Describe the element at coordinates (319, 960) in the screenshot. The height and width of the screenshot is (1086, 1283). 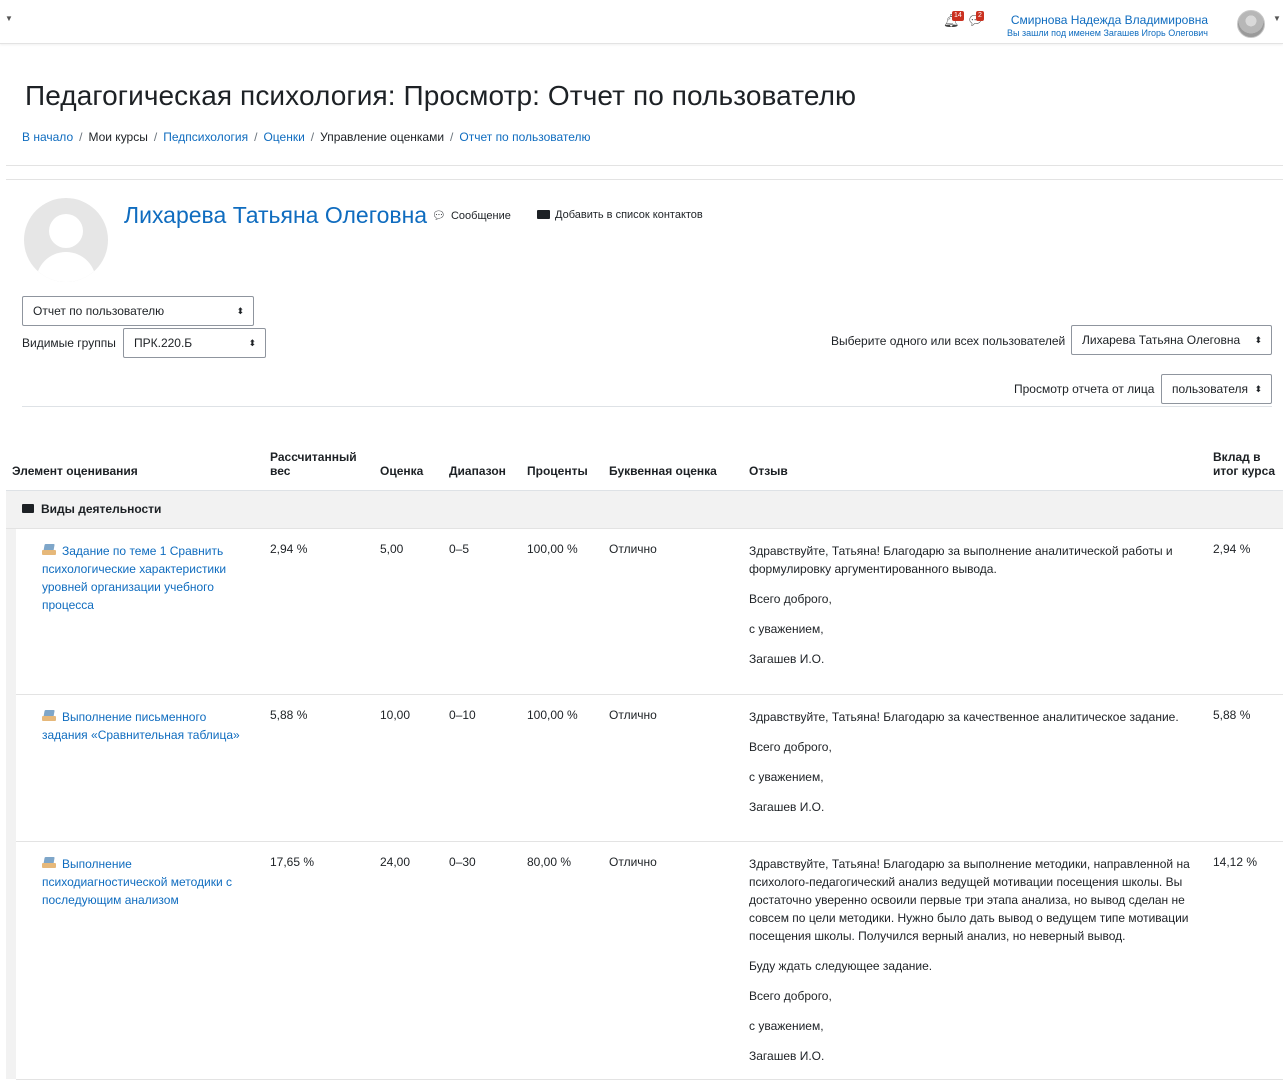
I see `weight-cell: 17,65 %` at that location.